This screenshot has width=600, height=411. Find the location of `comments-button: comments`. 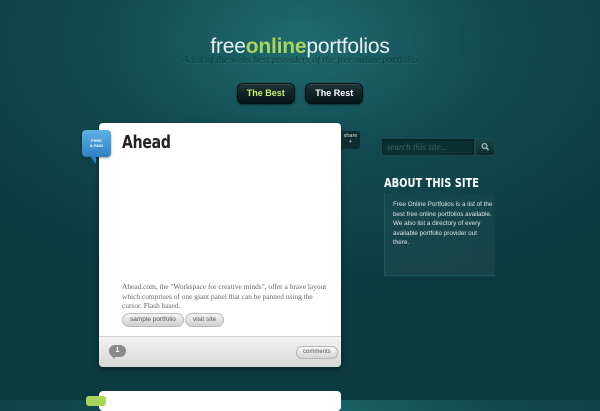

comments-button: comments is located at coordinates (317, 352).